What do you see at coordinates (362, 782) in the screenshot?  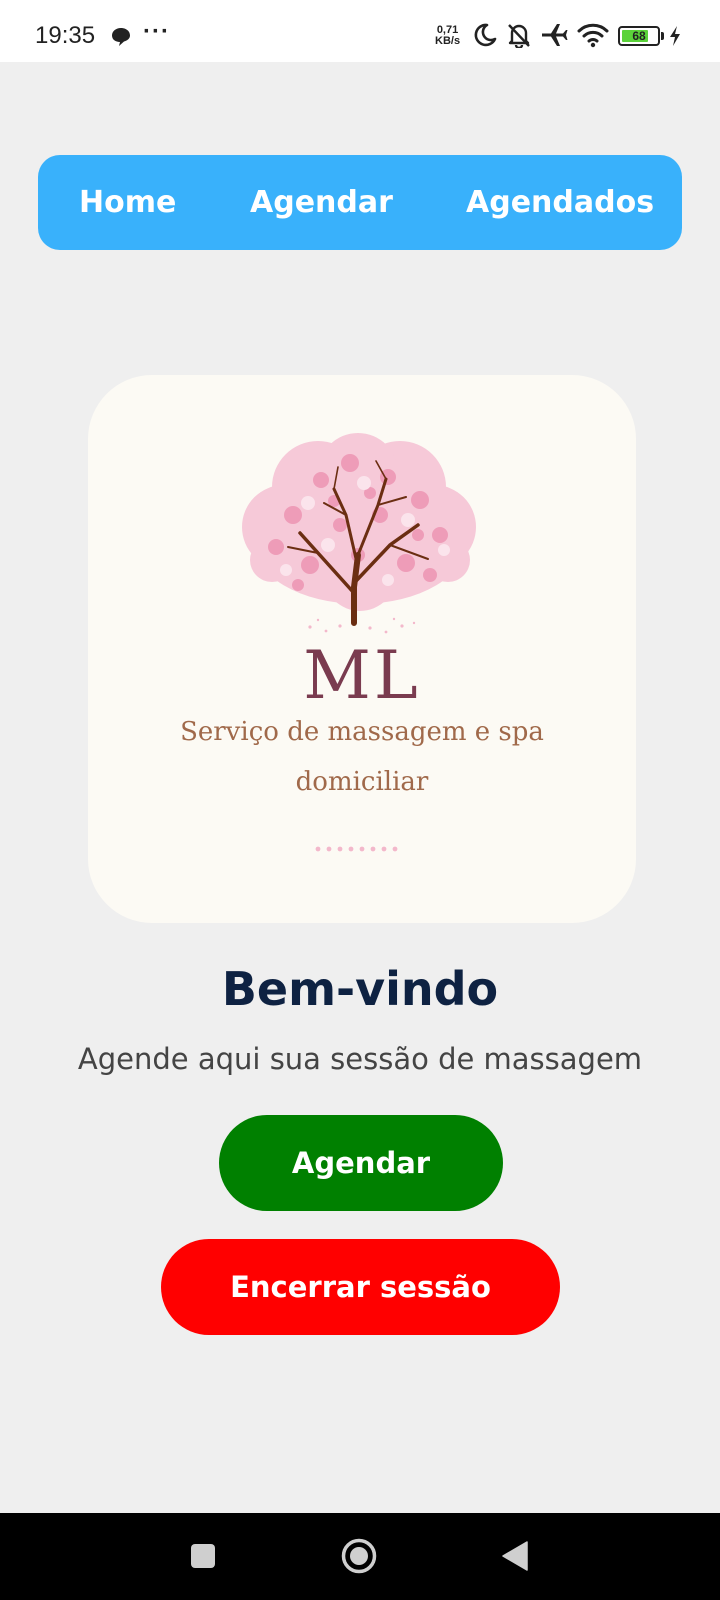 I see `logo-tagline-line2: domiciliar` at bounding box center [362, 782].